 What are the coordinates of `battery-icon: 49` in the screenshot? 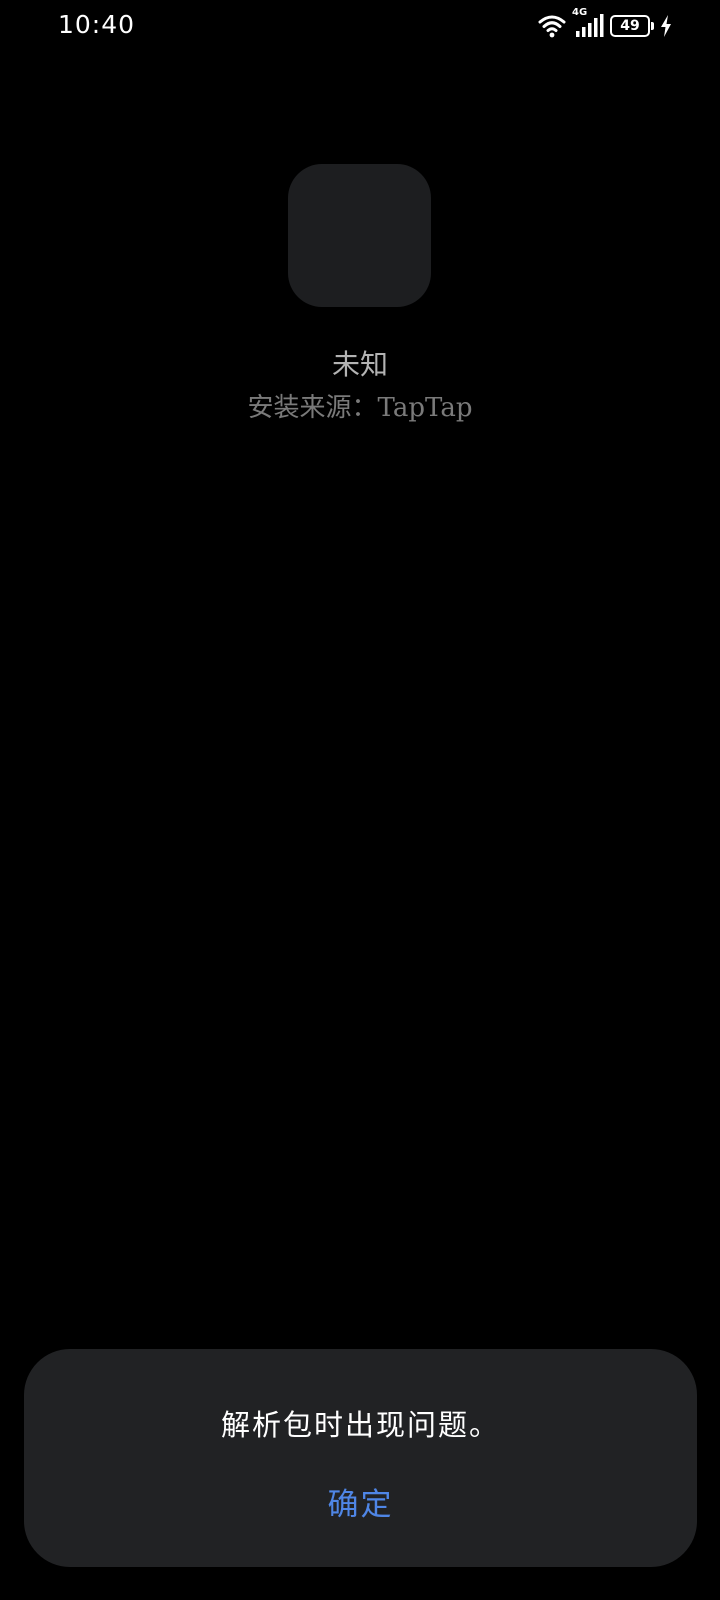 It's located at (632, 26).